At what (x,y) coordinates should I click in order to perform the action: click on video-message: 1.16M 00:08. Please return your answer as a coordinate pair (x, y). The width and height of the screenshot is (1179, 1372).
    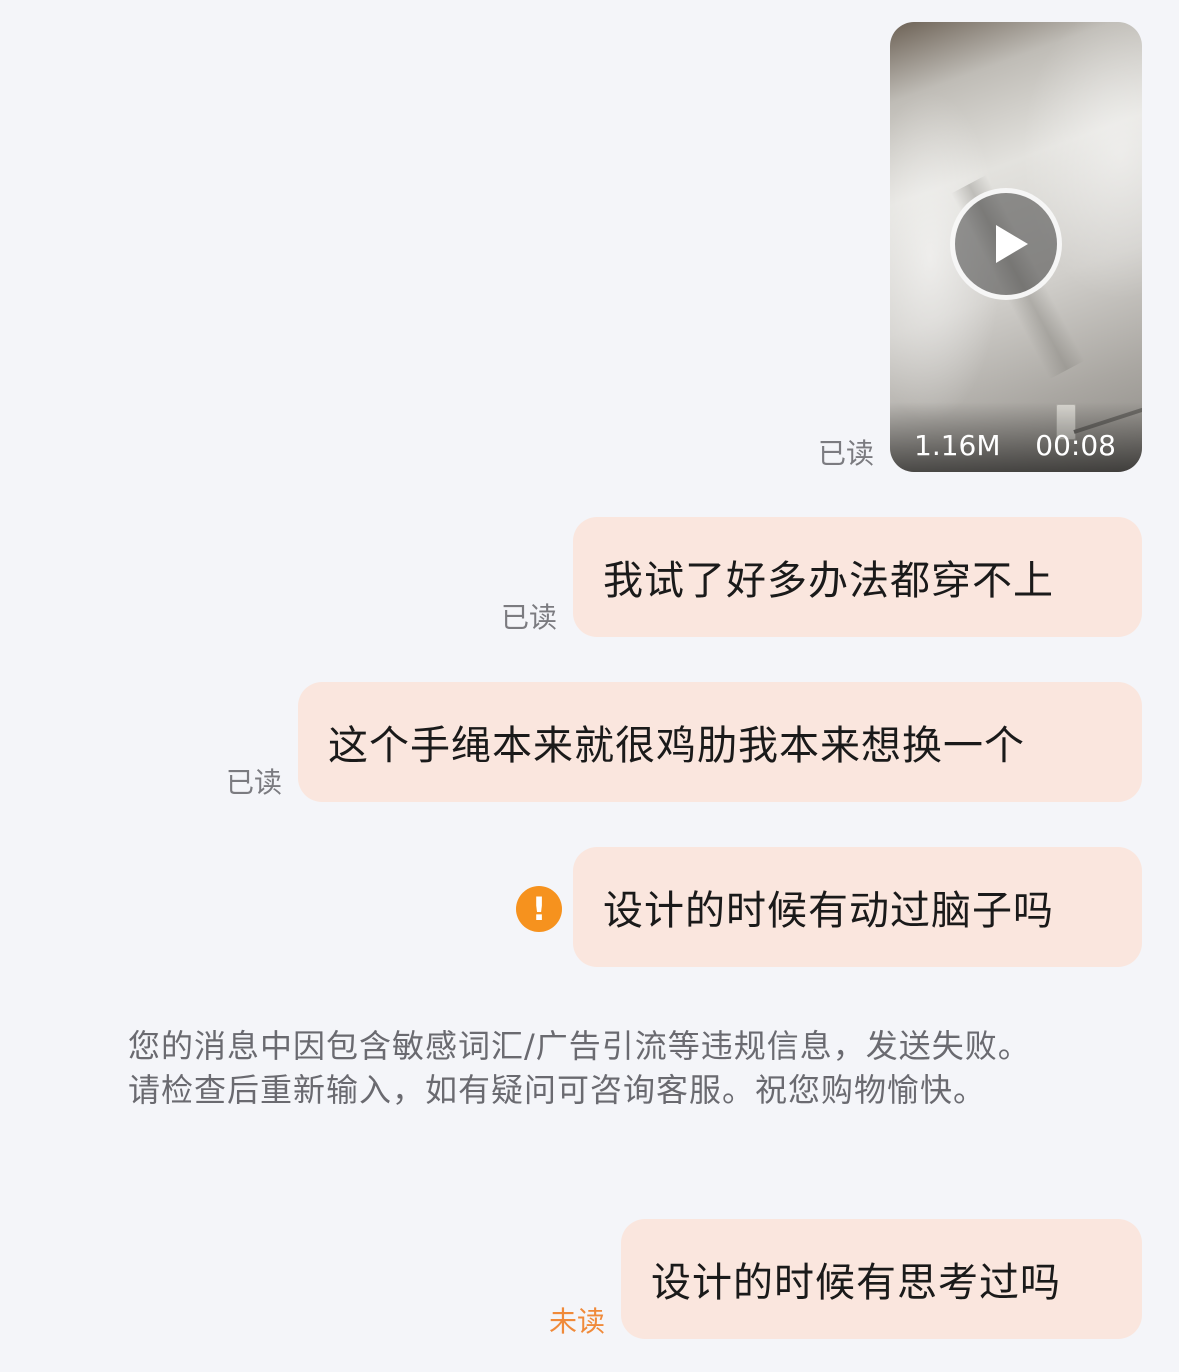
    Looking at the image, I should click on (1016, 247).